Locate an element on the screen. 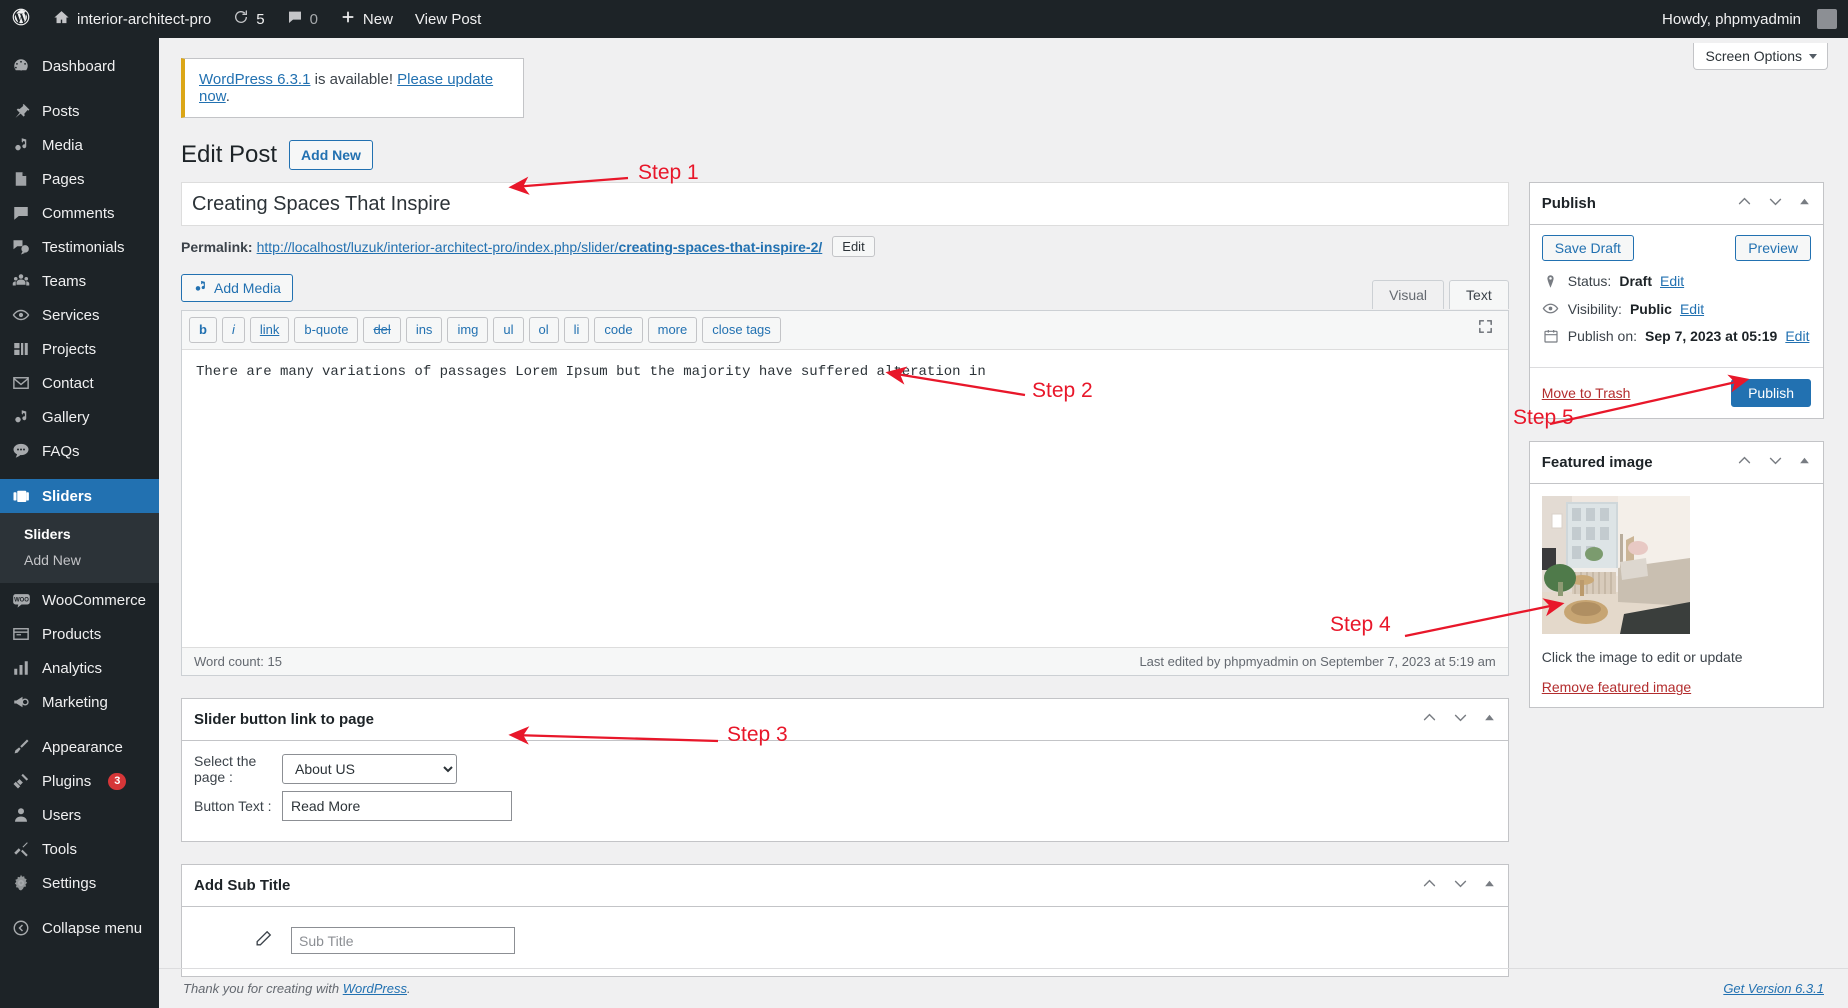 Image resolution: width=1848 pixels, height=1008 pixels. status-label: Status: is located at coordinates (1589, 281).